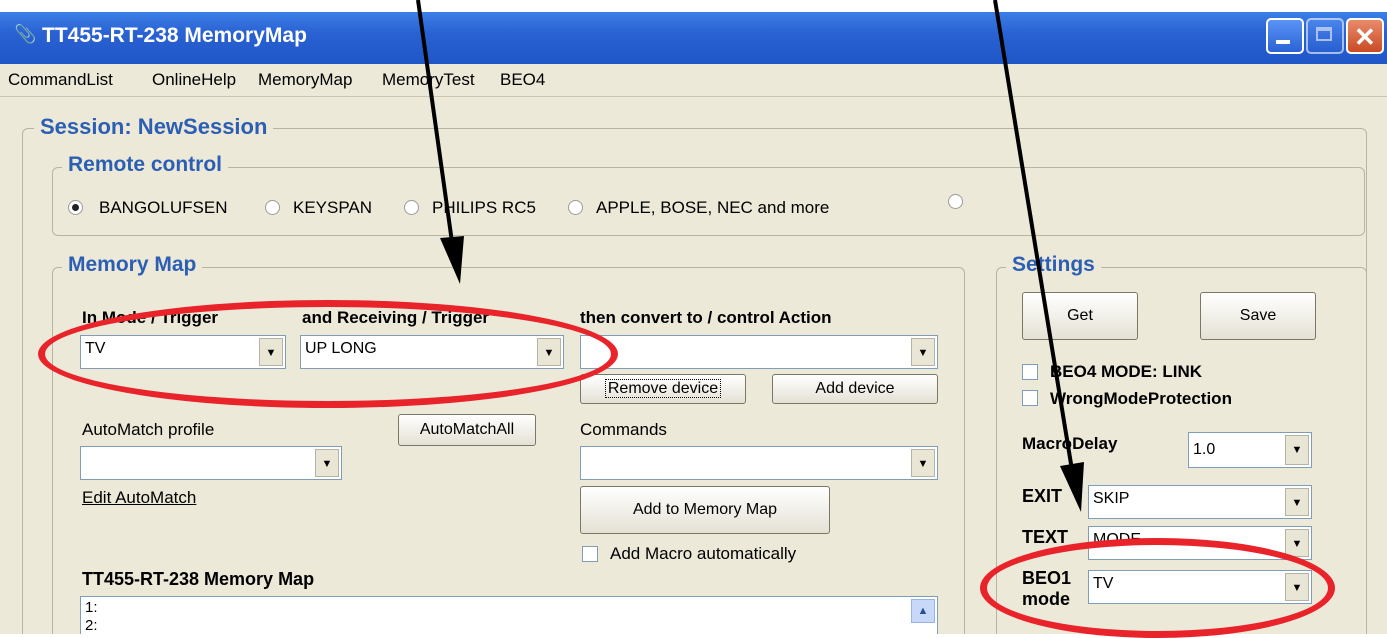 The height and width of the screenshot is (638, 1387). Describe the element at coordinates (1033, 235) in the screenshot. I see `annotation-arrow-line-right` at that location.